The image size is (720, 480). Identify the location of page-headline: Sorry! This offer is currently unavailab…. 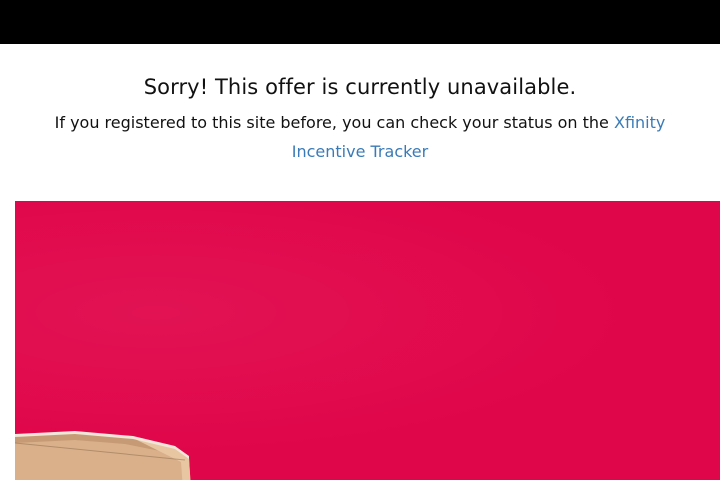
(360, 87).